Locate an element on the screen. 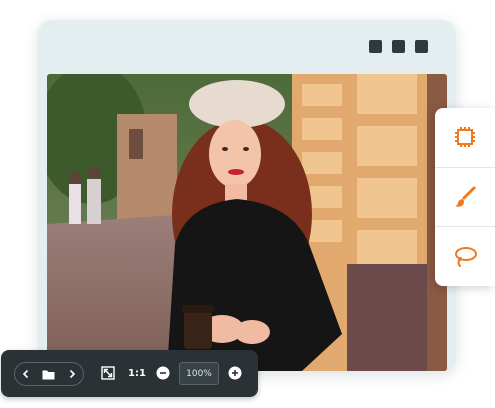 The height and width of the screenshot is (408, 495). chevron-left-icon is located at coordinates (26, 374).